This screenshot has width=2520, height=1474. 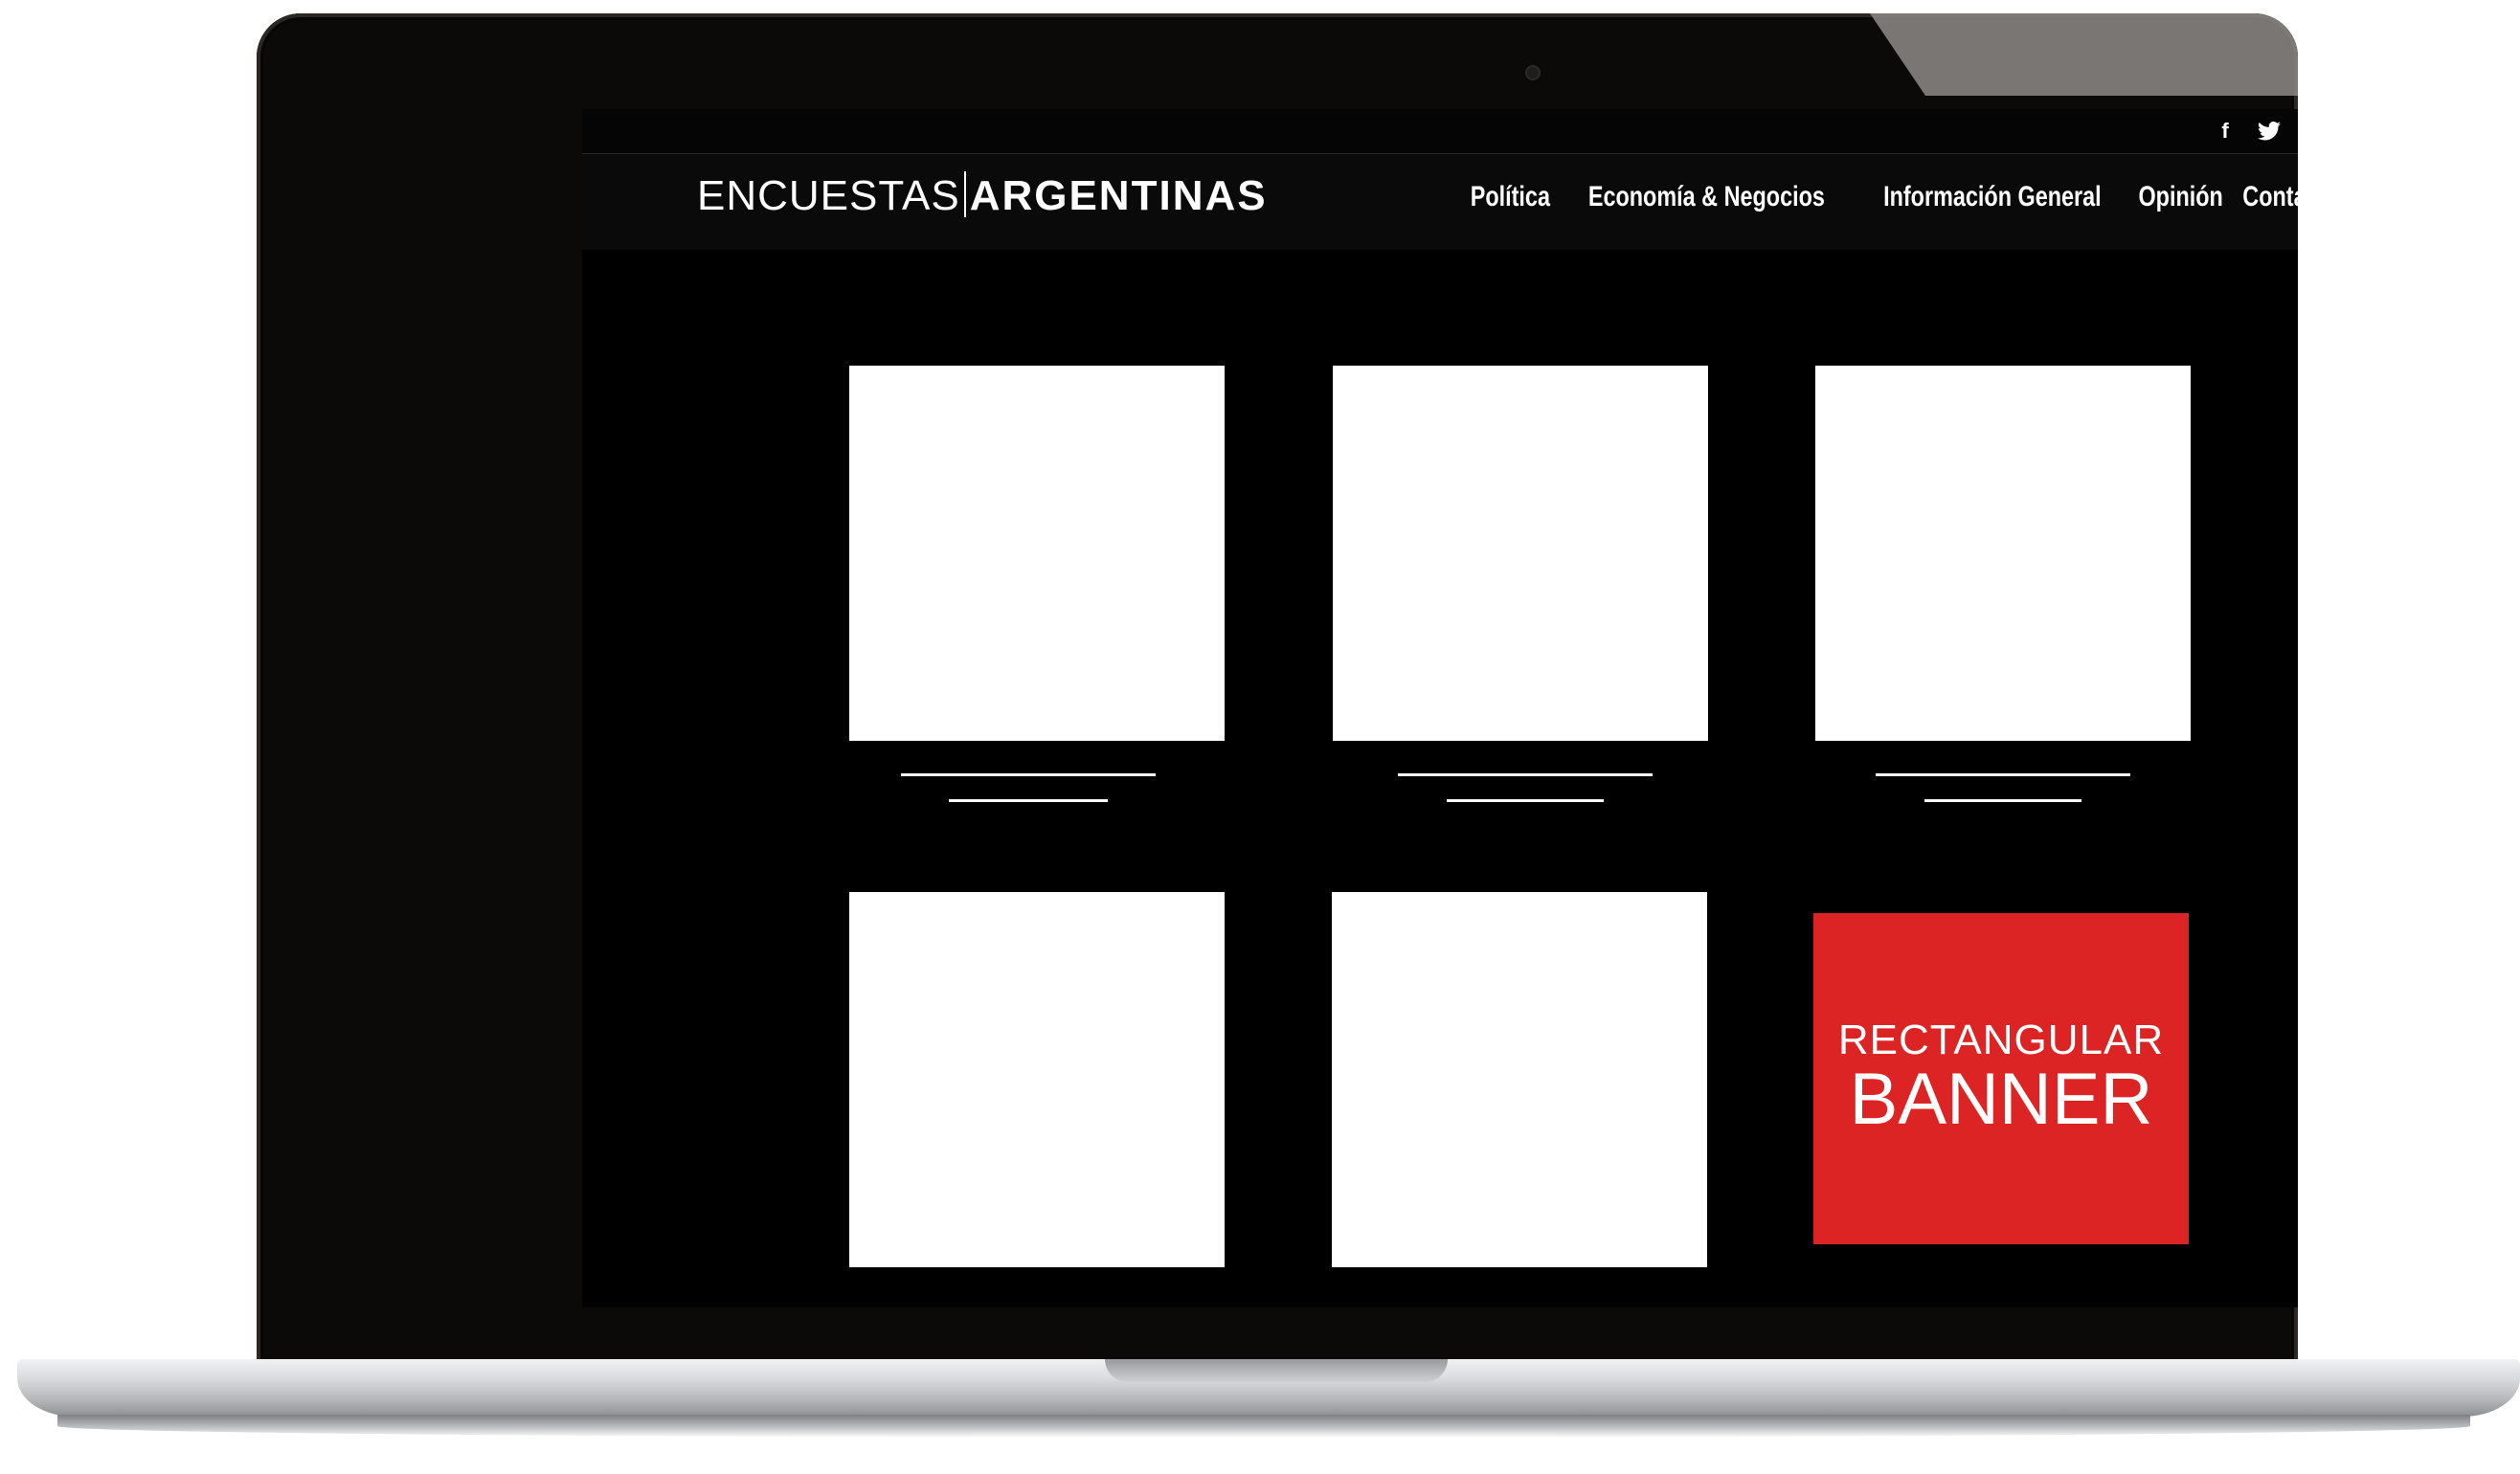 I want to click on webcam-icon, so click(x=1533, y=72).